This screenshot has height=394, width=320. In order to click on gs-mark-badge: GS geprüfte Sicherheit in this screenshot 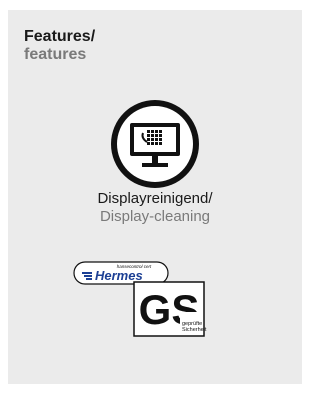, I will do `click(170, 309)`.